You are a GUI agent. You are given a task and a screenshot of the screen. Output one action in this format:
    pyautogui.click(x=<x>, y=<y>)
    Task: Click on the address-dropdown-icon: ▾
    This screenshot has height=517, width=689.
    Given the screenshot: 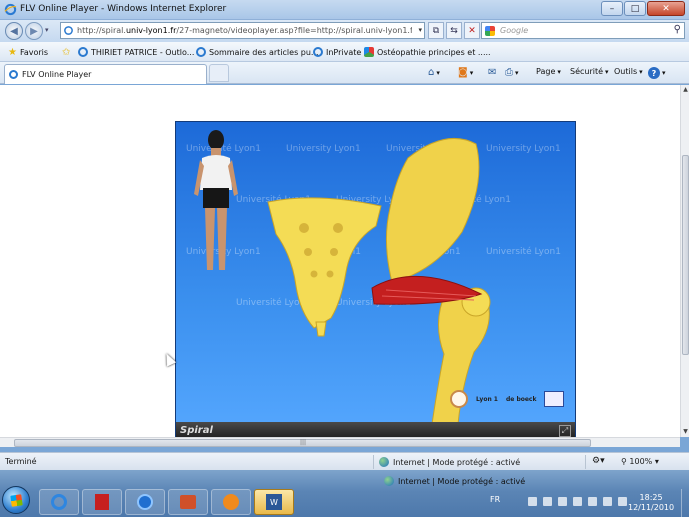 What is the action you would take?
    pyautogui.click(x=420, y=30)
    